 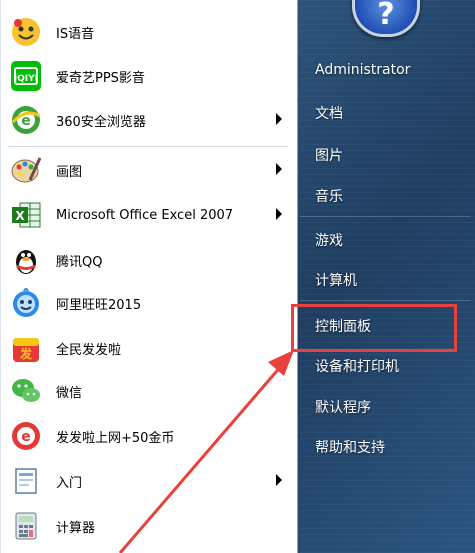 I want to click on program-label: 发发啦上网+50金币, so click(x=115, y=438).